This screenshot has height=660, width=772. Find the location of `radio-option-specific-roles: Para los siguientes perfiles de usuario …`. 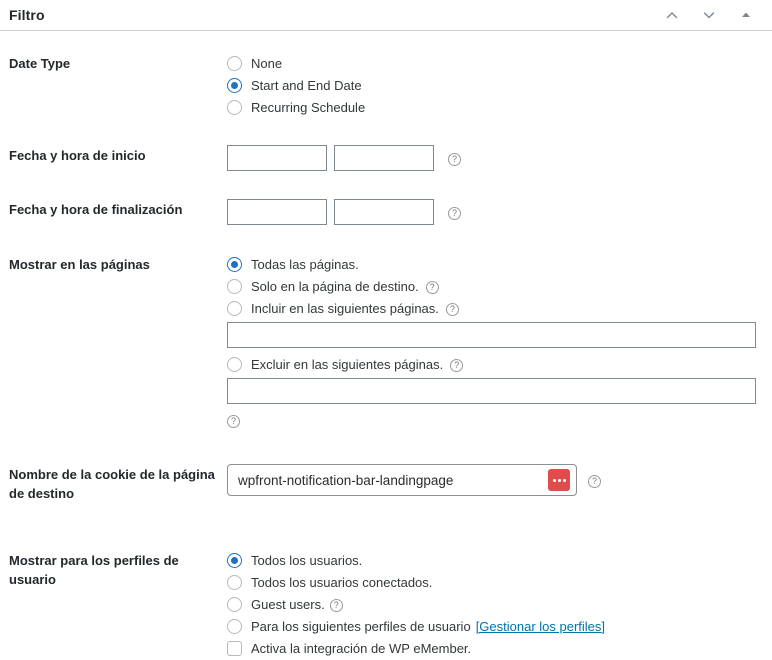

radio-option-specific-roles: Para los siguientes perfiles de usuario … is located at coordinates (494, 626).